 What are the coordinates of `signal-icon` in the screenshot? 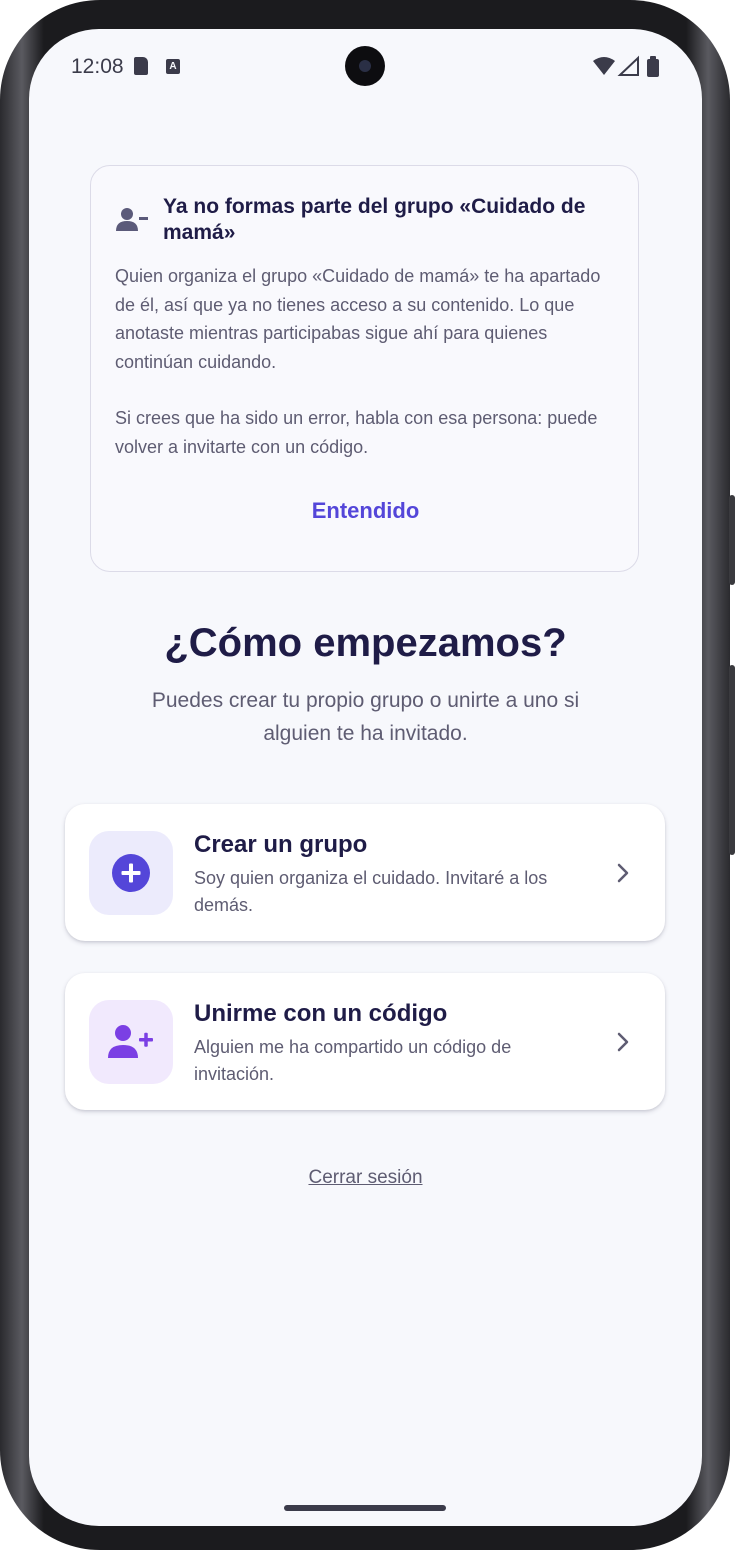 It's located at (628, 65).